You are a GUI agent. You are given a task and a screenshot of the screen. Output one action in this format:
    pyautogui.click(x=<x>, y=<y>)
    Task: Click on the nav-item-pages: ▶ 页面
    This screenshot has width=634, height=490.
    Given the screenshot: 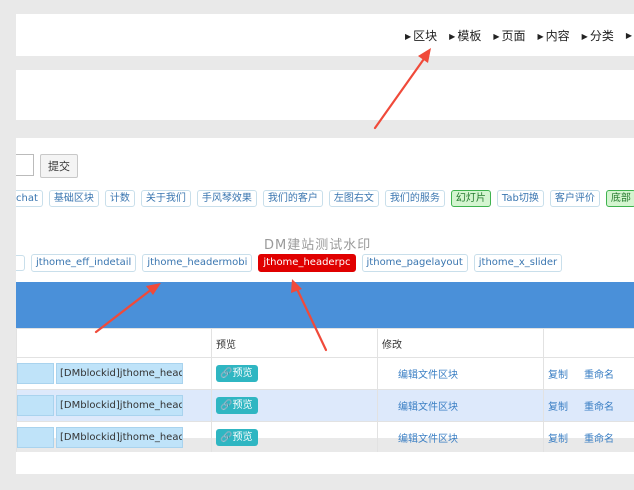 What is the action you would take?
    pyautogui.click(x=509, y=35)
    